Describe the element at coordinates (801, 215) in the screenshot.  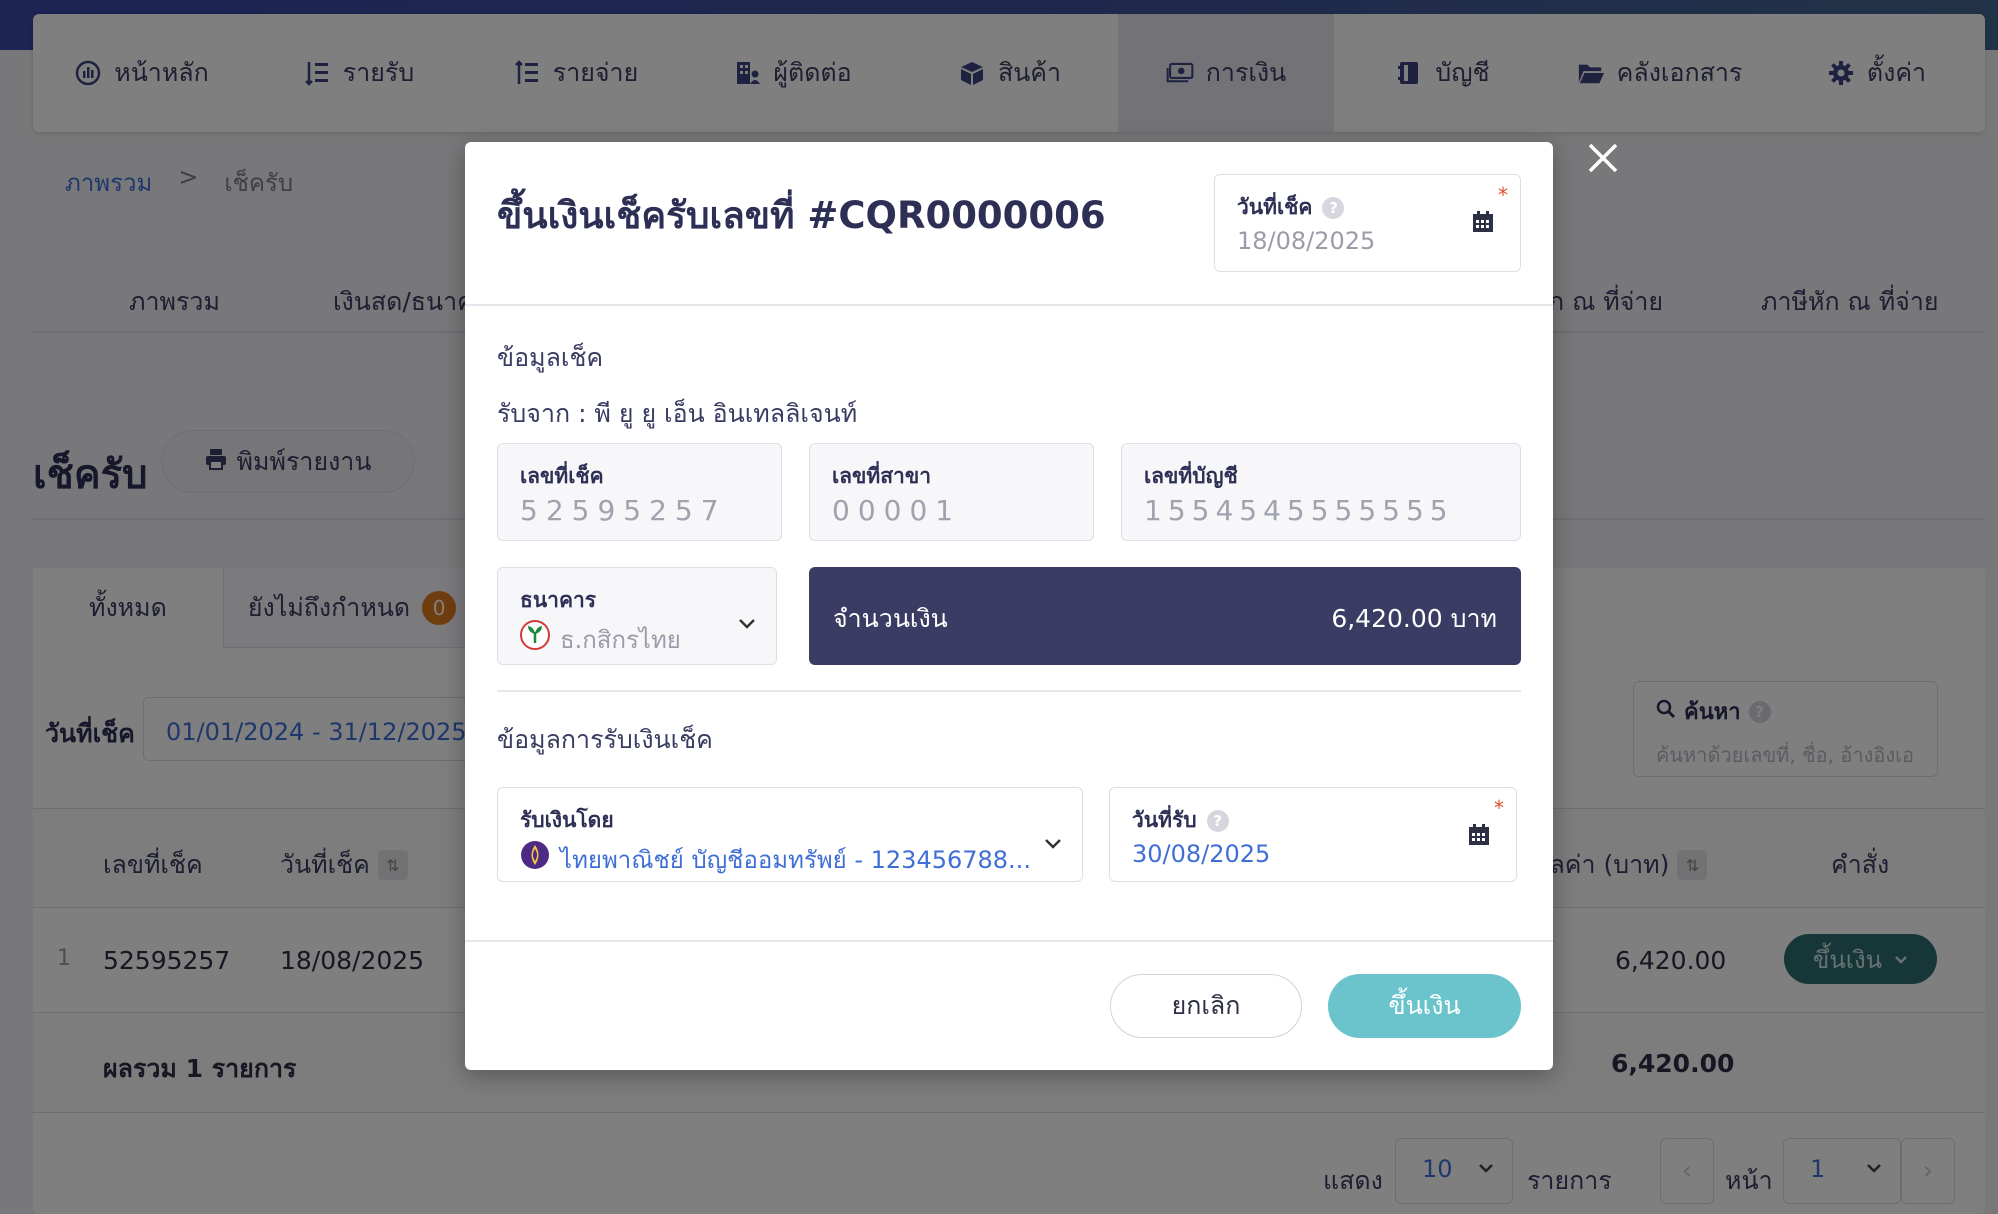
I see `modal-title: ขึ้นเงินเช็ครับเลขที่ #CQR0000006` at that location.